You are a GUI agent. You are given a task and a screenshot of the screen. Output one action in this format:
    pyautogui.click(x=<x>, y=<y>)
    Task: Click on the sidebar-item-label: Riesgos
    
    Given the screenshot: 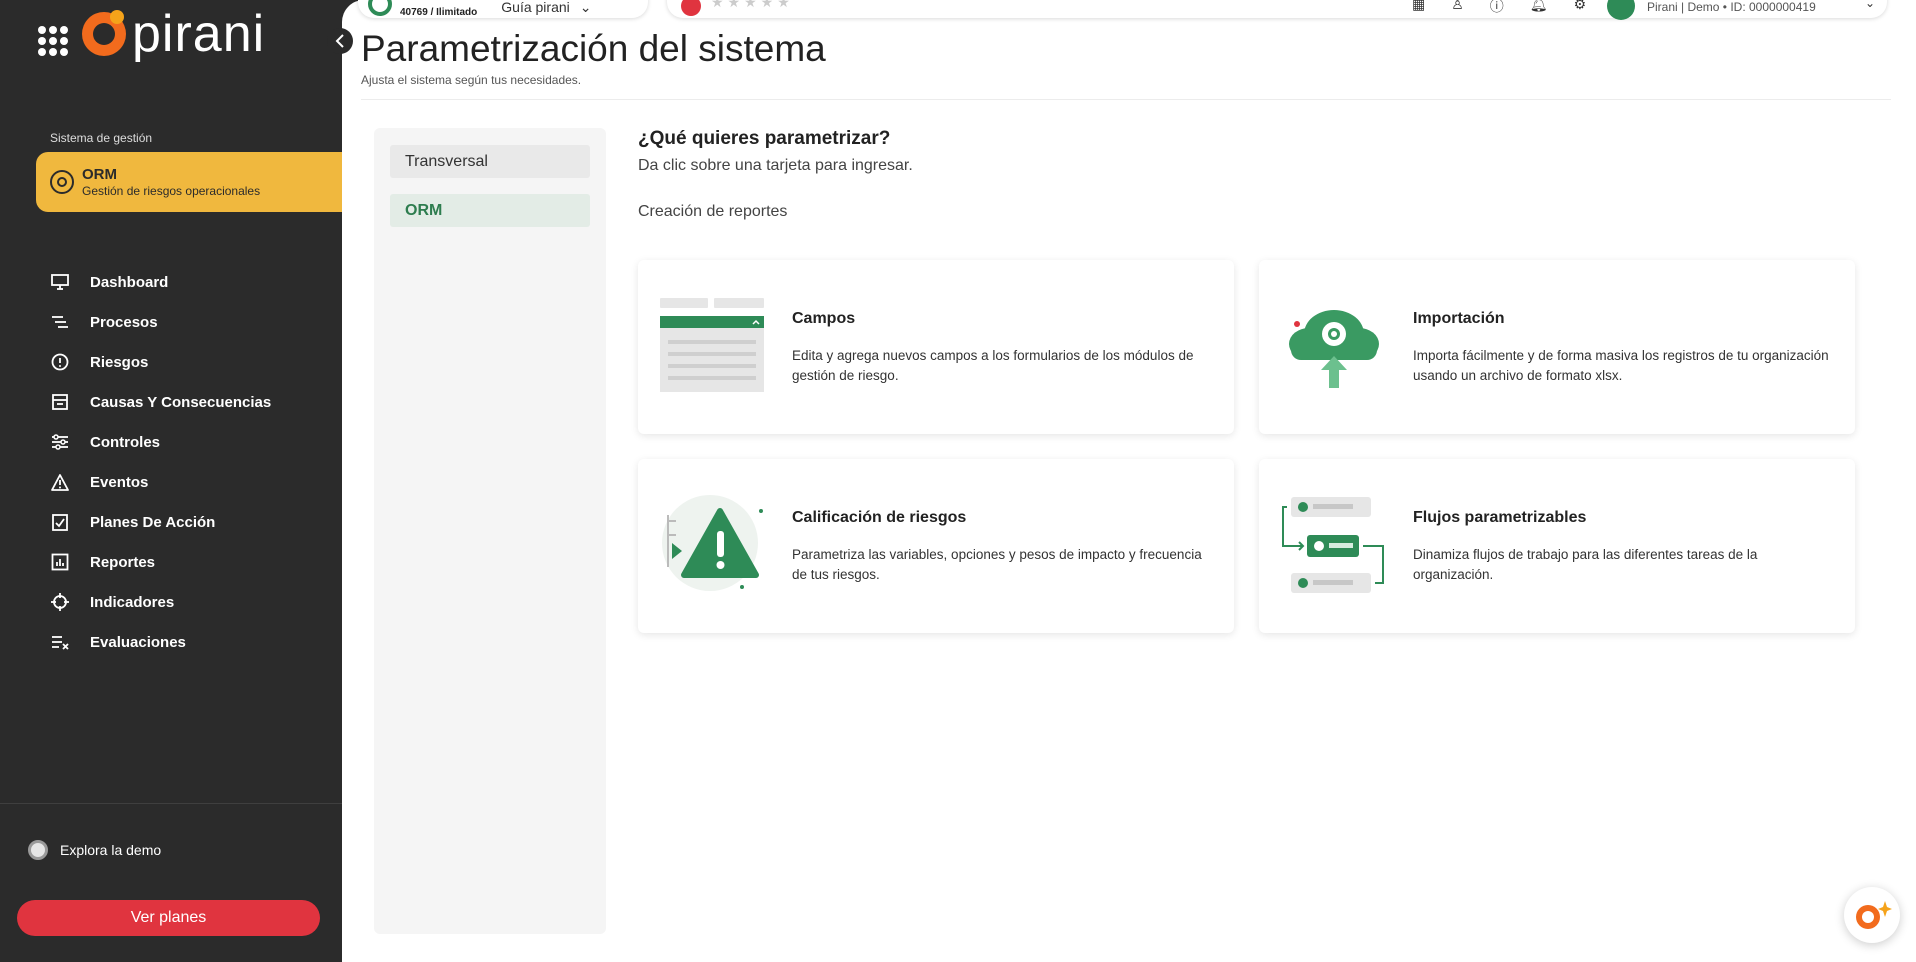 What is the action you would take?
    pyautogui.click(x=119, y=362)
    